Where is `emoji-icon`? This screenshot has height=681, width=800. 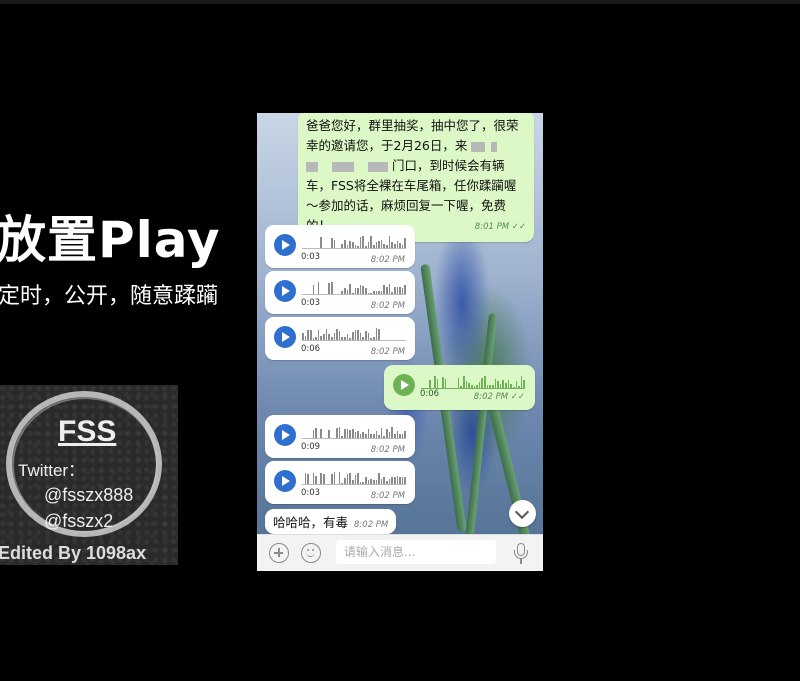 emoji-icon is located at coordinates (311, 553).